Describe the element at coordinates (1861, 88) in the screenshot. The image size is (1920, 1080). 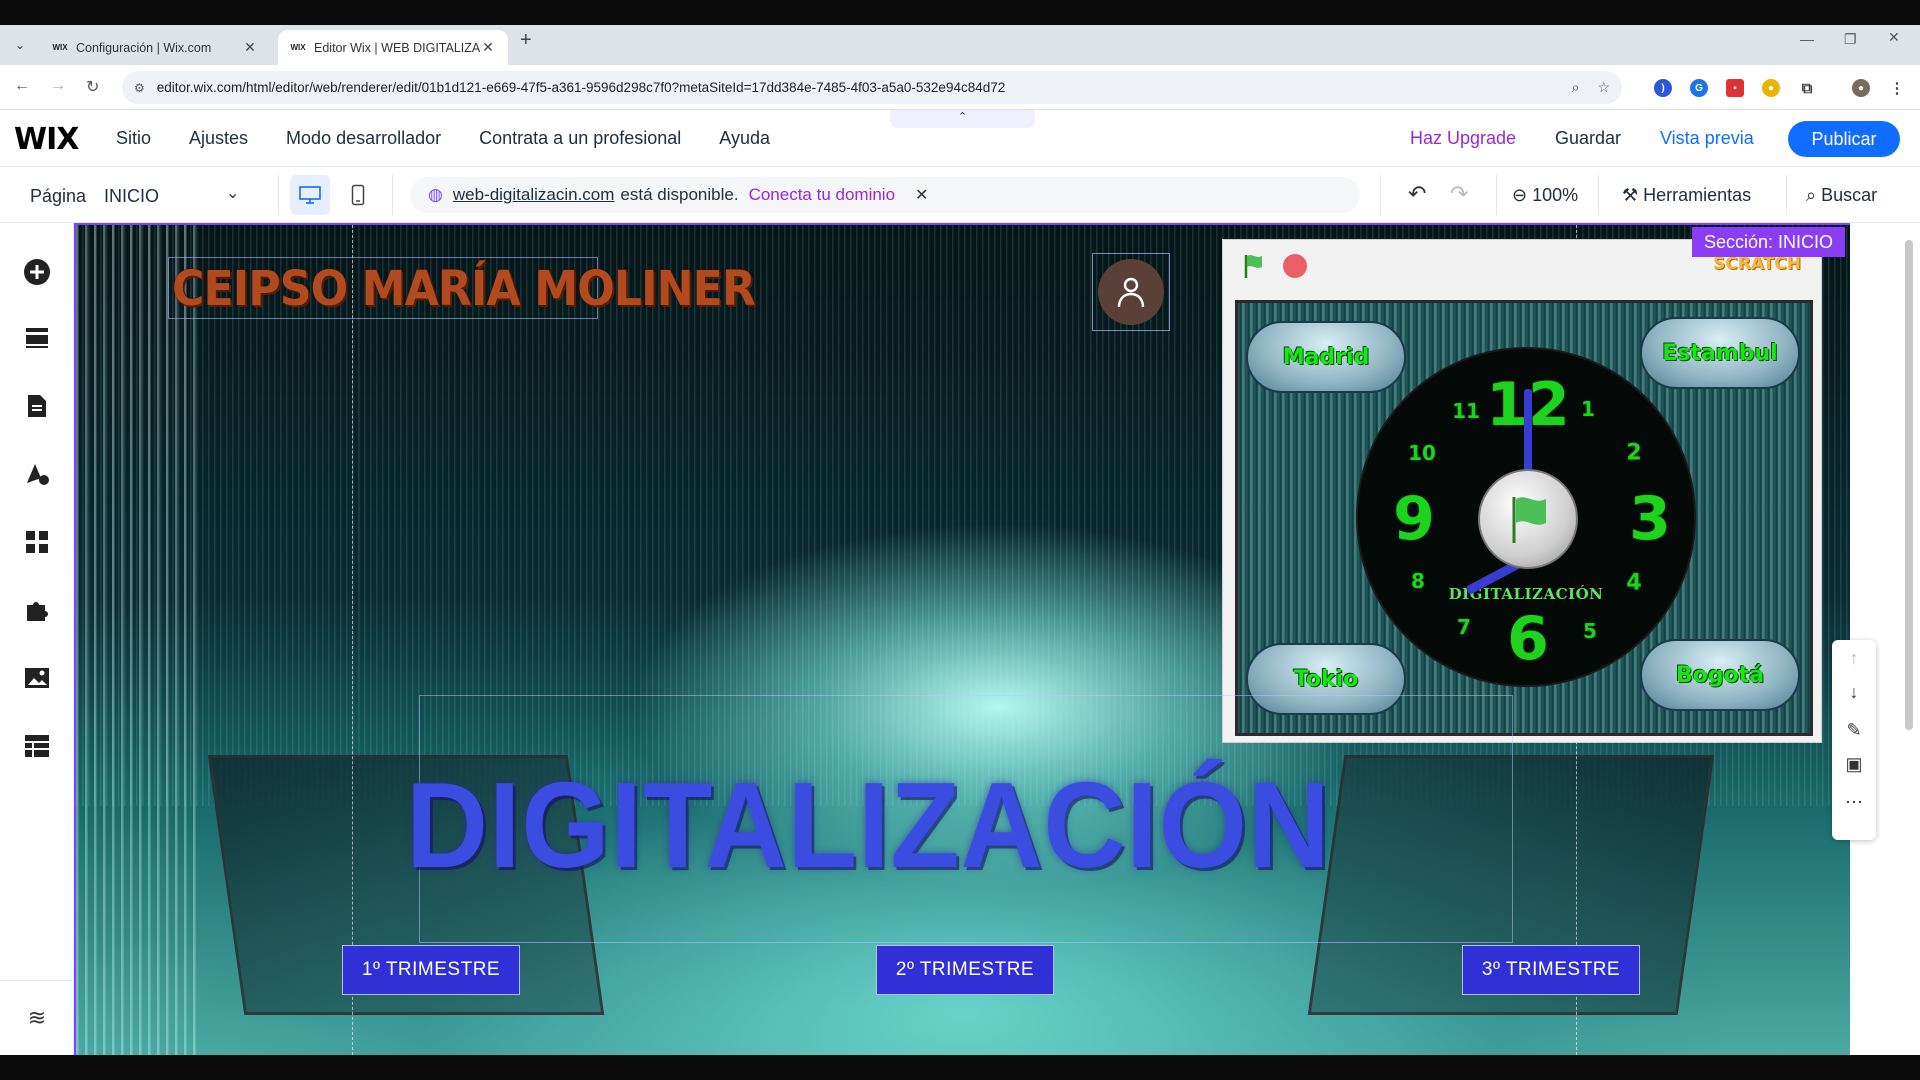
I see `profile-avatar-icon: ●` at that location.